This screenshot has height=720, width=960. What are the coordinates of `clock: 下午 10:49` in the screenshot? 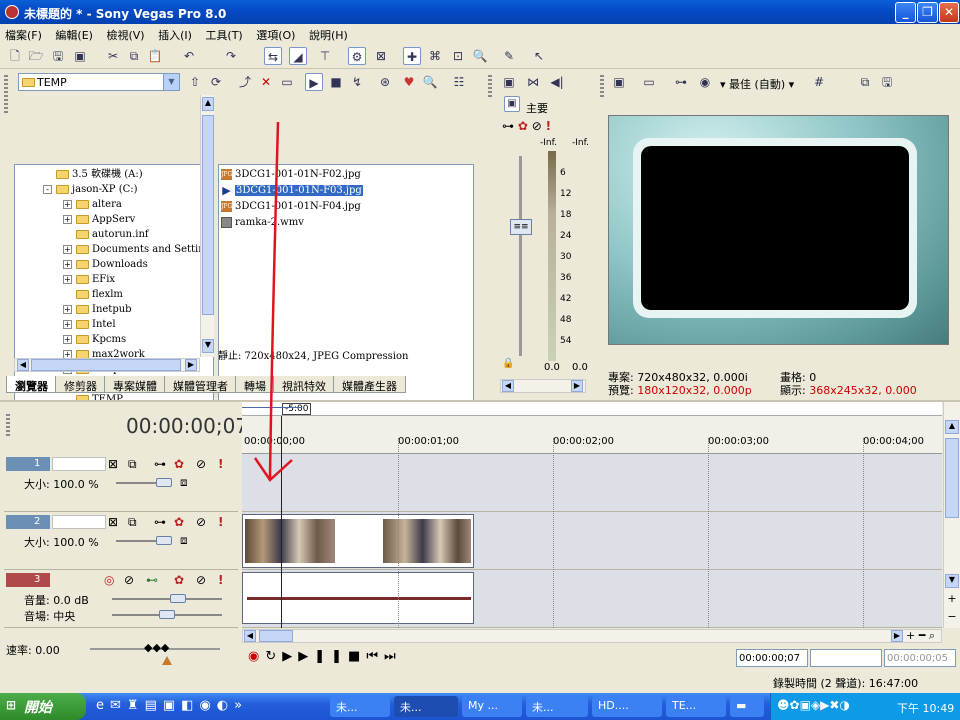 It's located at (926, 708).